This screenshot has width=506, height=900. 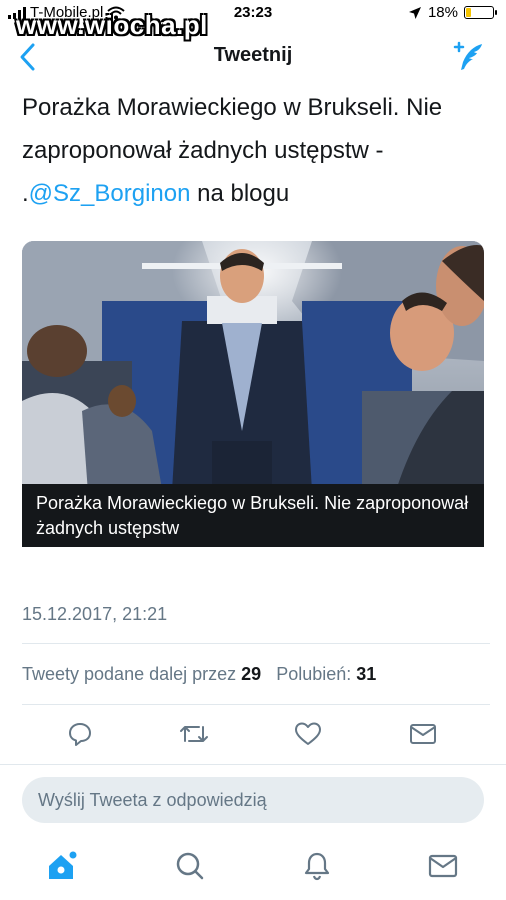 I want to click on user-mention-link: @Sz_Borginon, so click(x=110, y=193).